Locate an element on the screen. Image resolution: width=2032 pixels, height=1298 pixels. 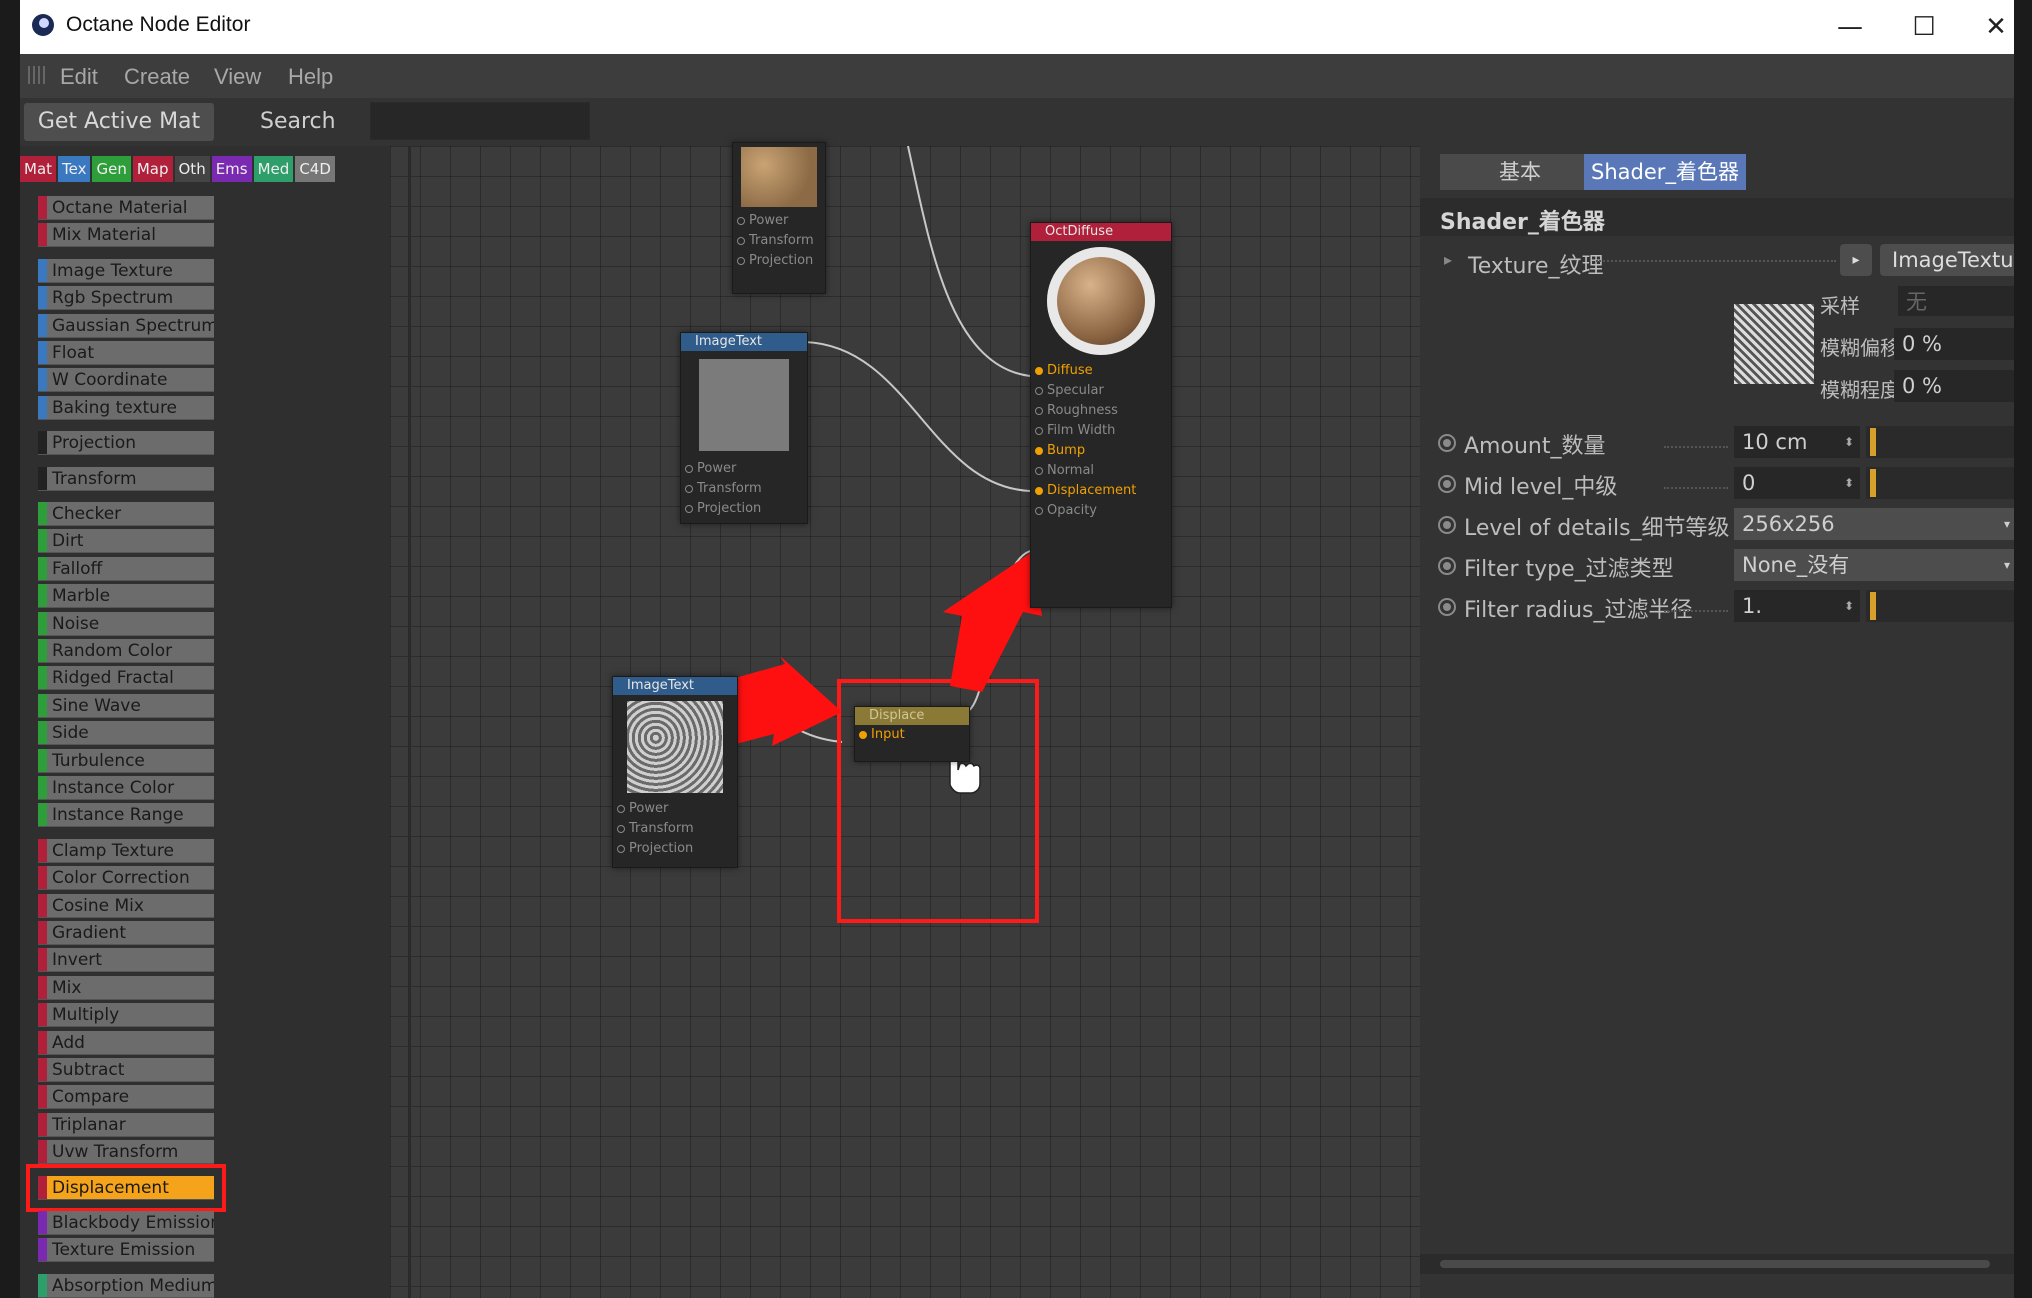
node-list-item: Gradient is located at coordinates (126, 933).